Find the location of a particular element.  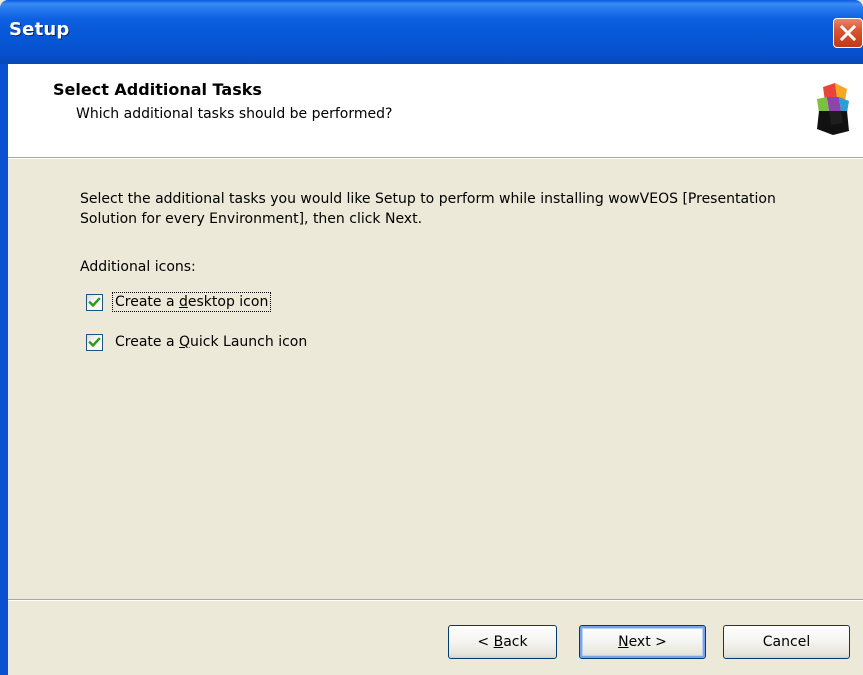

quick-launch-icon-label: Create a Quick Launch icon is located at coordinates (211, 342).